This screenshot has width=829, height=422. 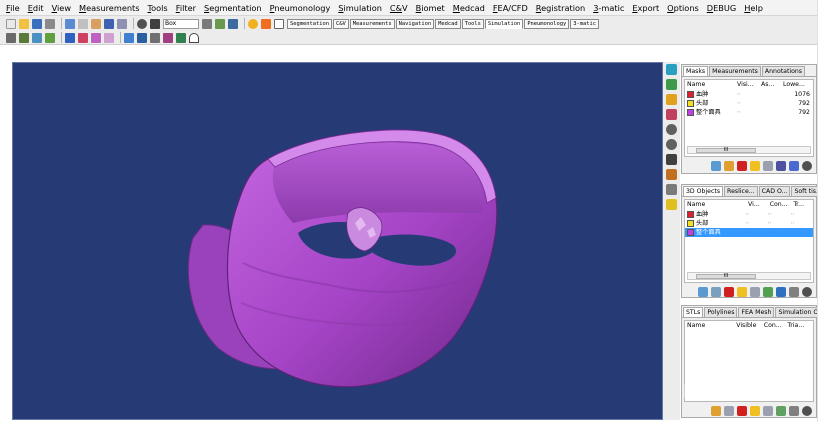 I want to click on view-side-icon, so click(x=671, y=84).